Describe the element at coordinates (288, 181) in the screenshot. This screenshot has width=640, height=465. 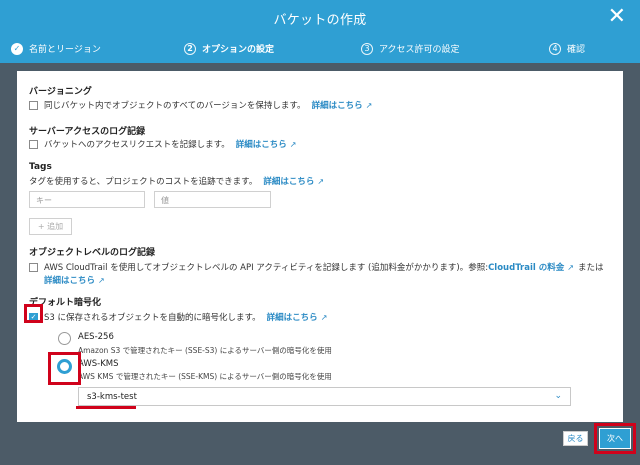
I see `tags-learn-more-link: 詳細はこちら` at that location.